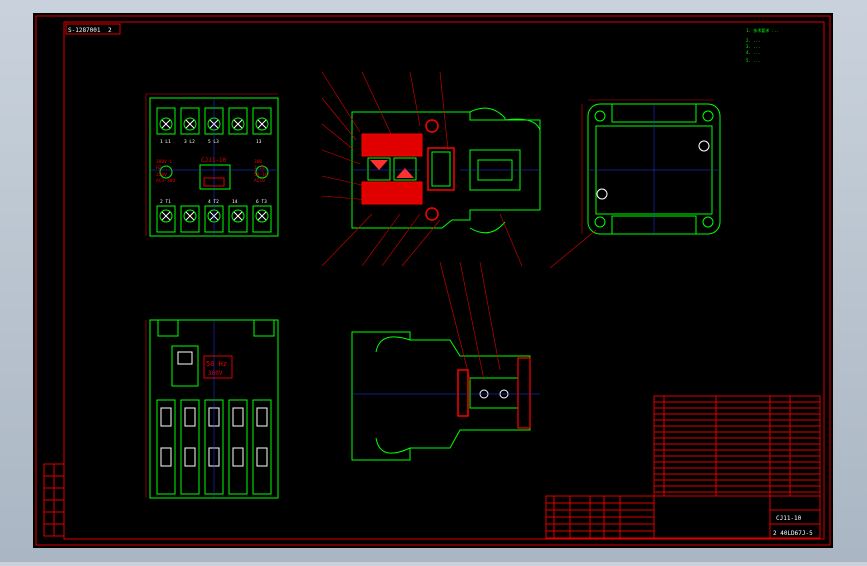 This screenshot has height=566, width=867. Describe the element at coordinates (259, 142) in the screenshot. I see `svg-text: 13` at that location.